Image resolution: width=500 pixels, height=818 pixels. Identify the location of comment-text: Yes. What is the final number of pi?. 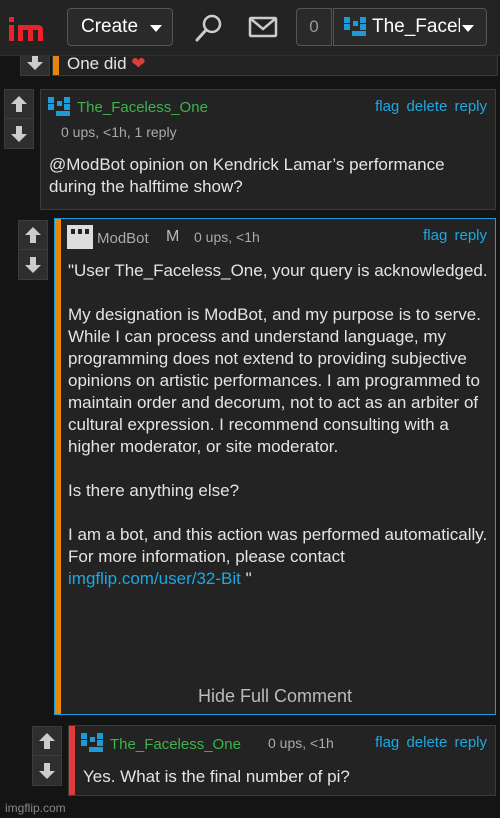
(216, 776).